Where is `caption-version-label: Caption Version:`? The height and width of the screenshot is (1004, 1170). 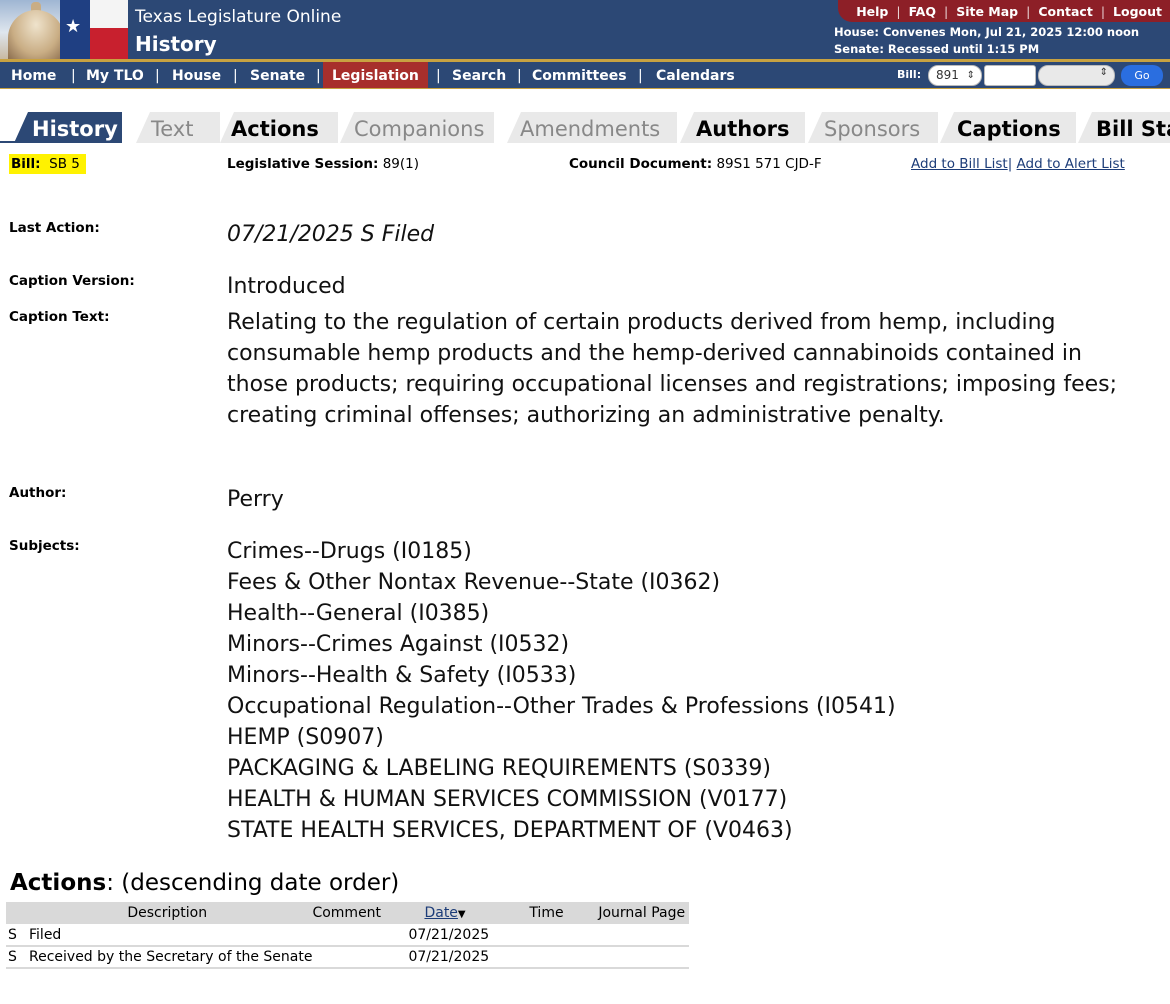 caption-version-label: Caption Version: is located at coordinates (72, 281).